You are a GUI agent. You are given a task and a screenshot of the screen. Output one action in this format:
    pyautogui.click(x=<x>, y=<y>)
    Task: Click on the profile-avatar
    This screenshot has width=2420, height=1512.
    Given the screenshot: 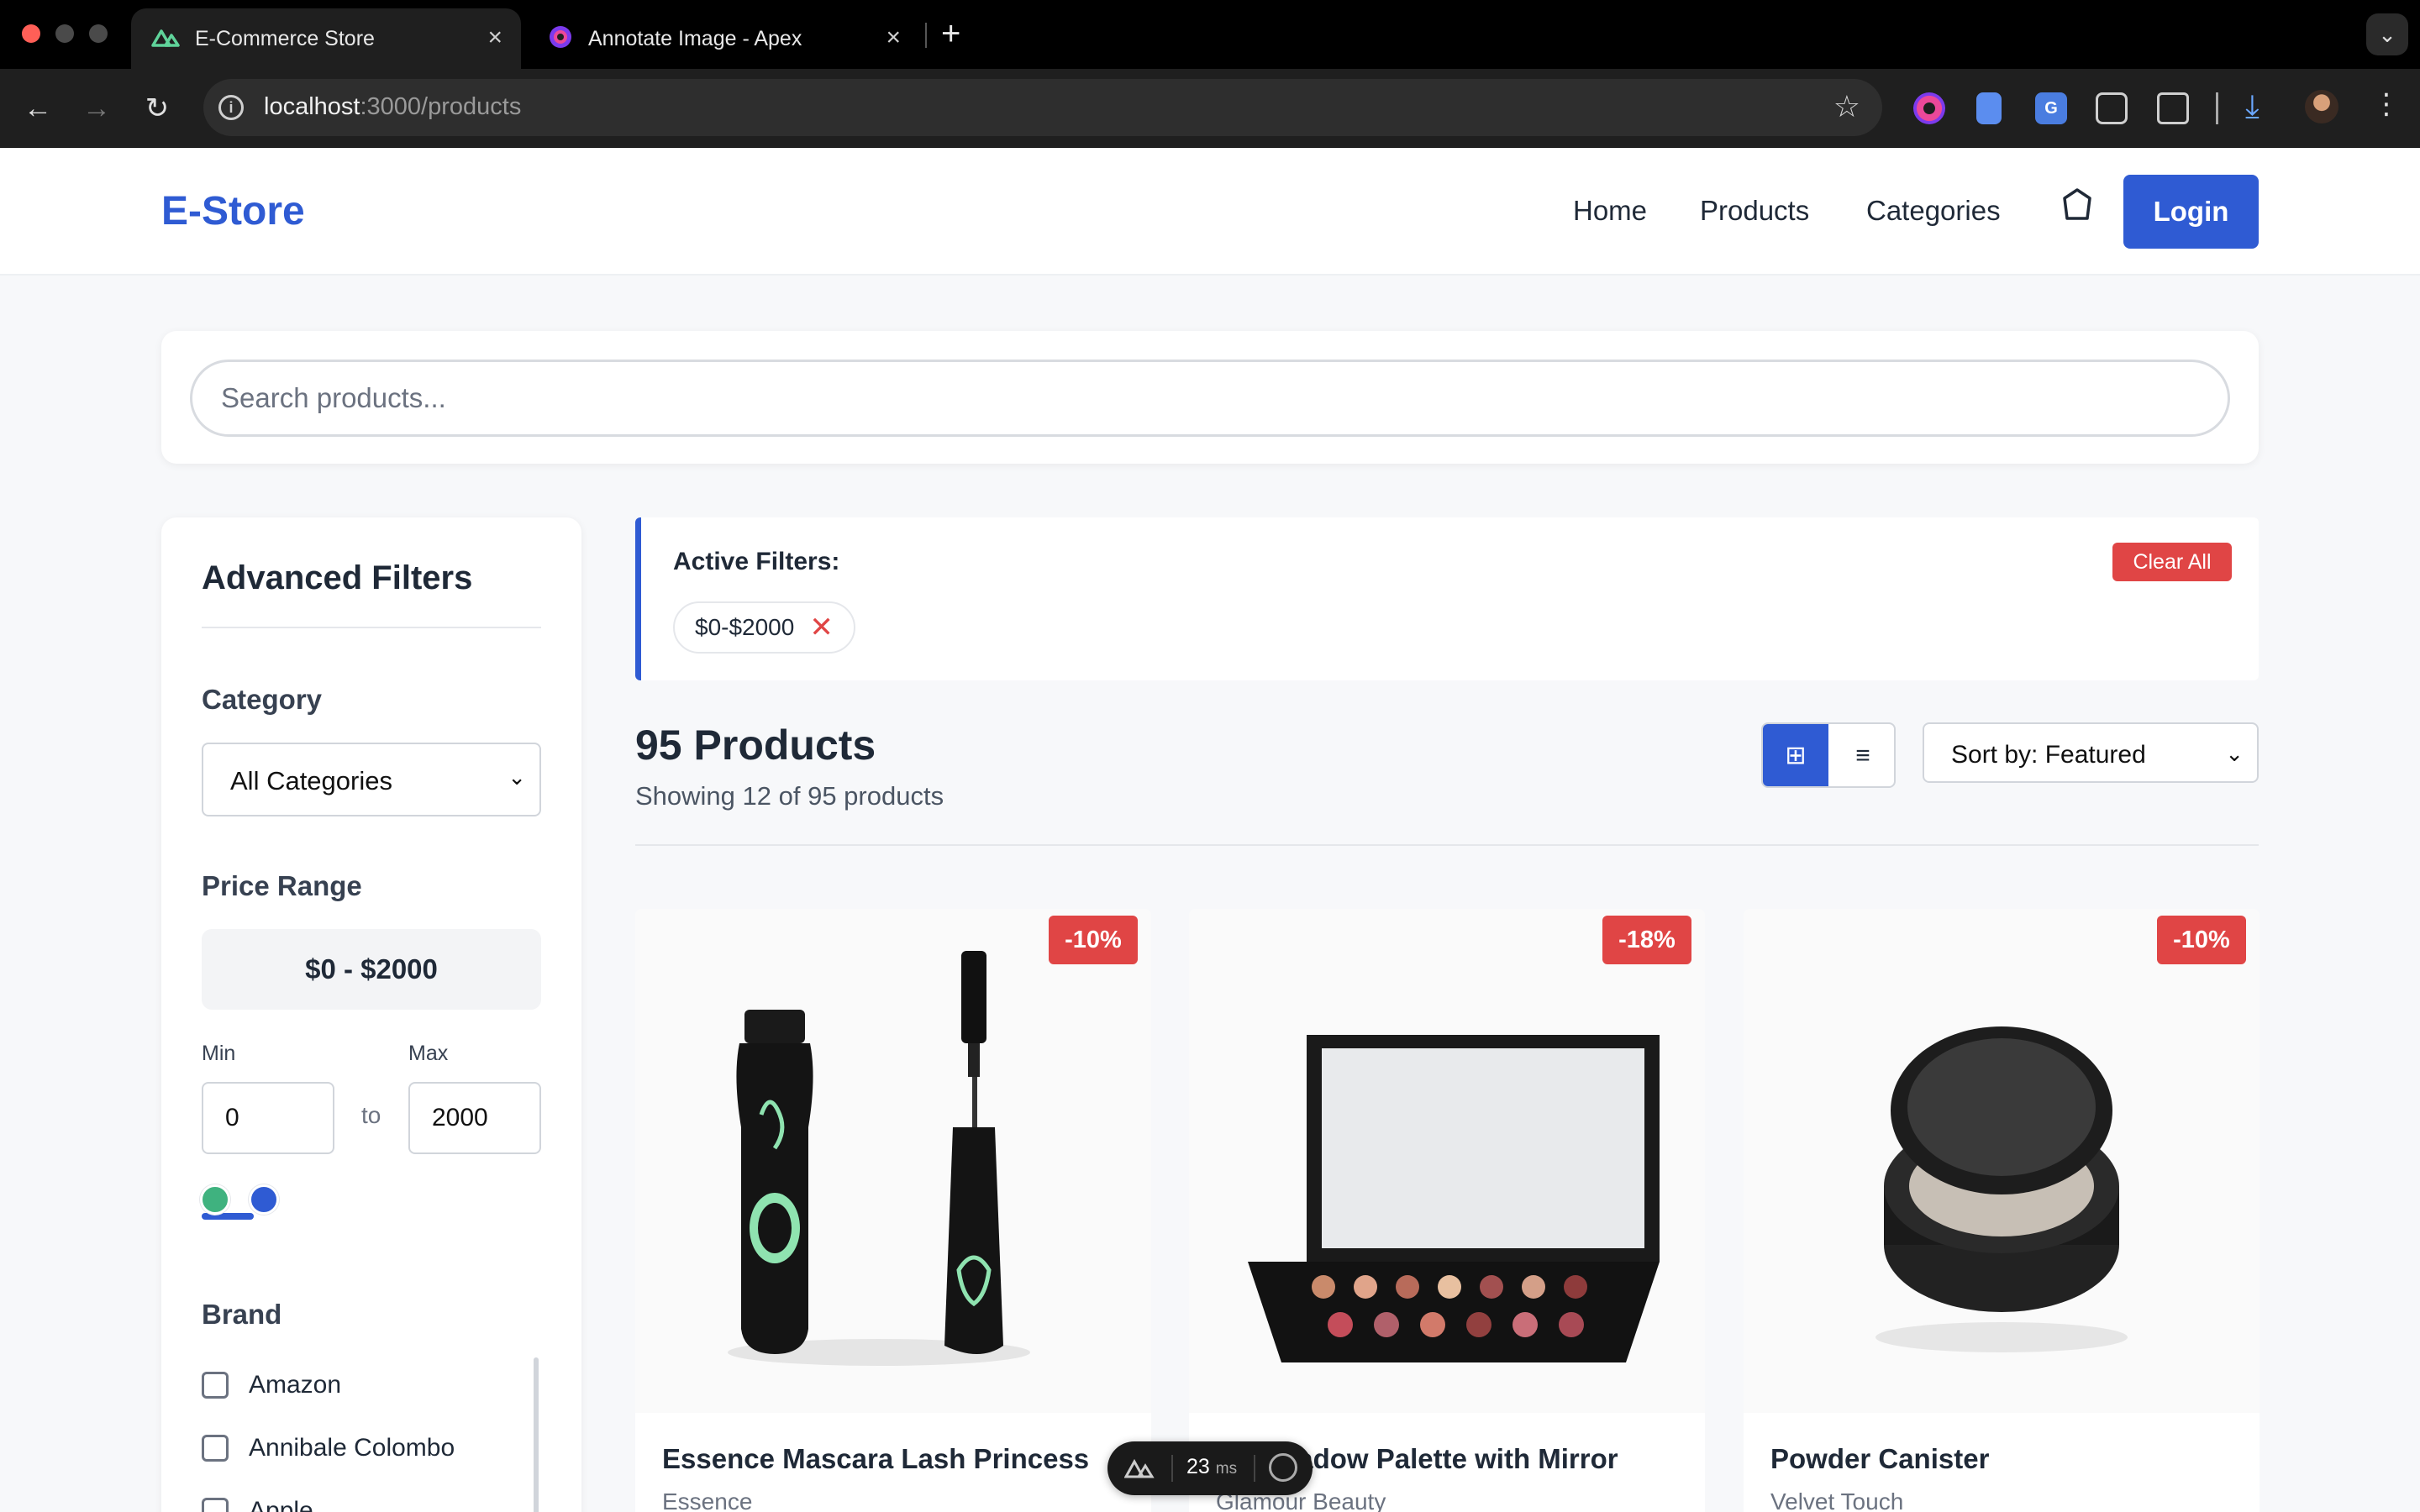 What is the action you would take?
    pyautogui.click(x=2322, y=106)
    